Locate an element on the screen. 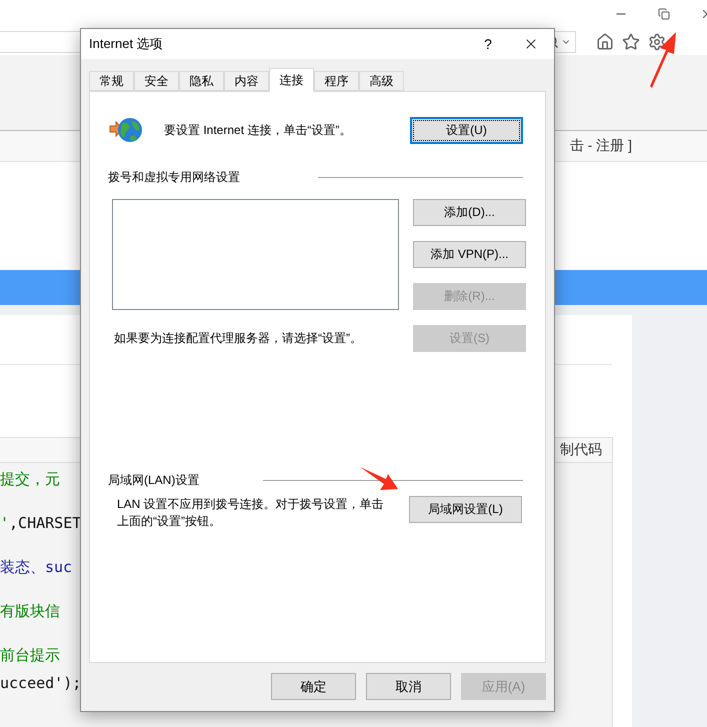 This screenshot has height=727, width=707. tab: 连接 is located at coordinates (291, 80).